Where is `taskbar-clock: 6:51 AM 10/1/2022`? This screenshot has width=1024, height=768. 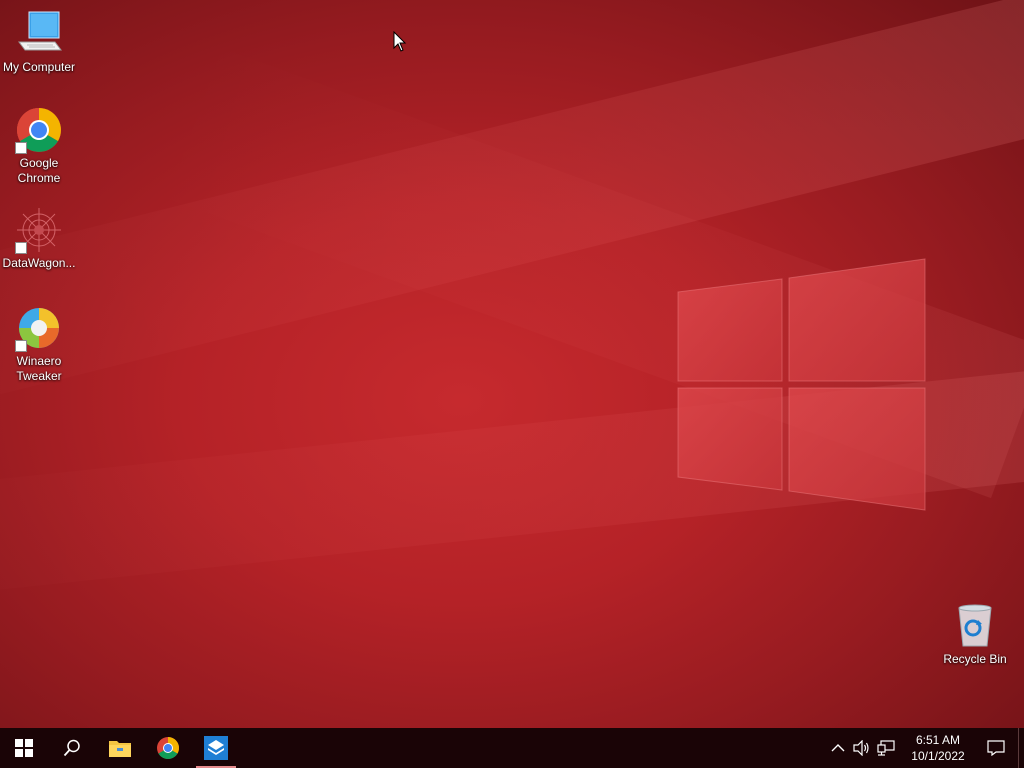 taskbar-clock: 6:51 AM 10/1/2022 is located at coordinates (938, 748).